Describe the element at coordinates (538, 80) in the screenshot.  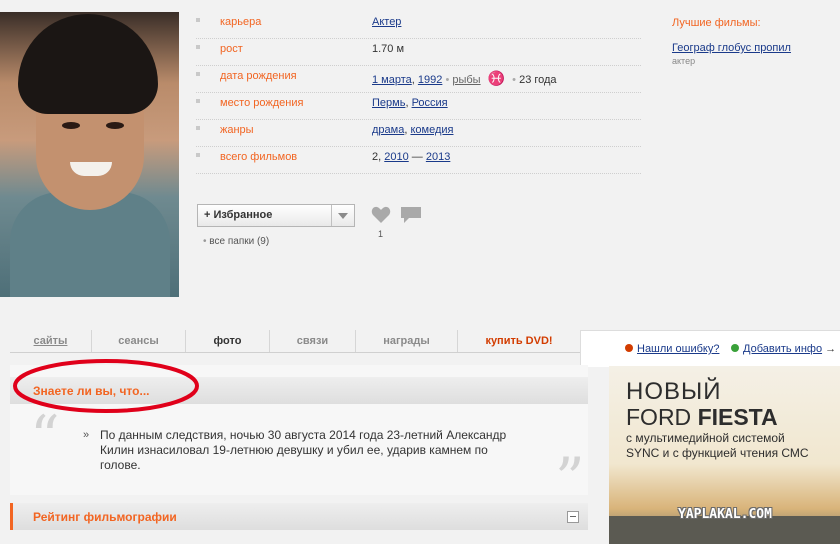
I see `age-value: 23 года` at that location.